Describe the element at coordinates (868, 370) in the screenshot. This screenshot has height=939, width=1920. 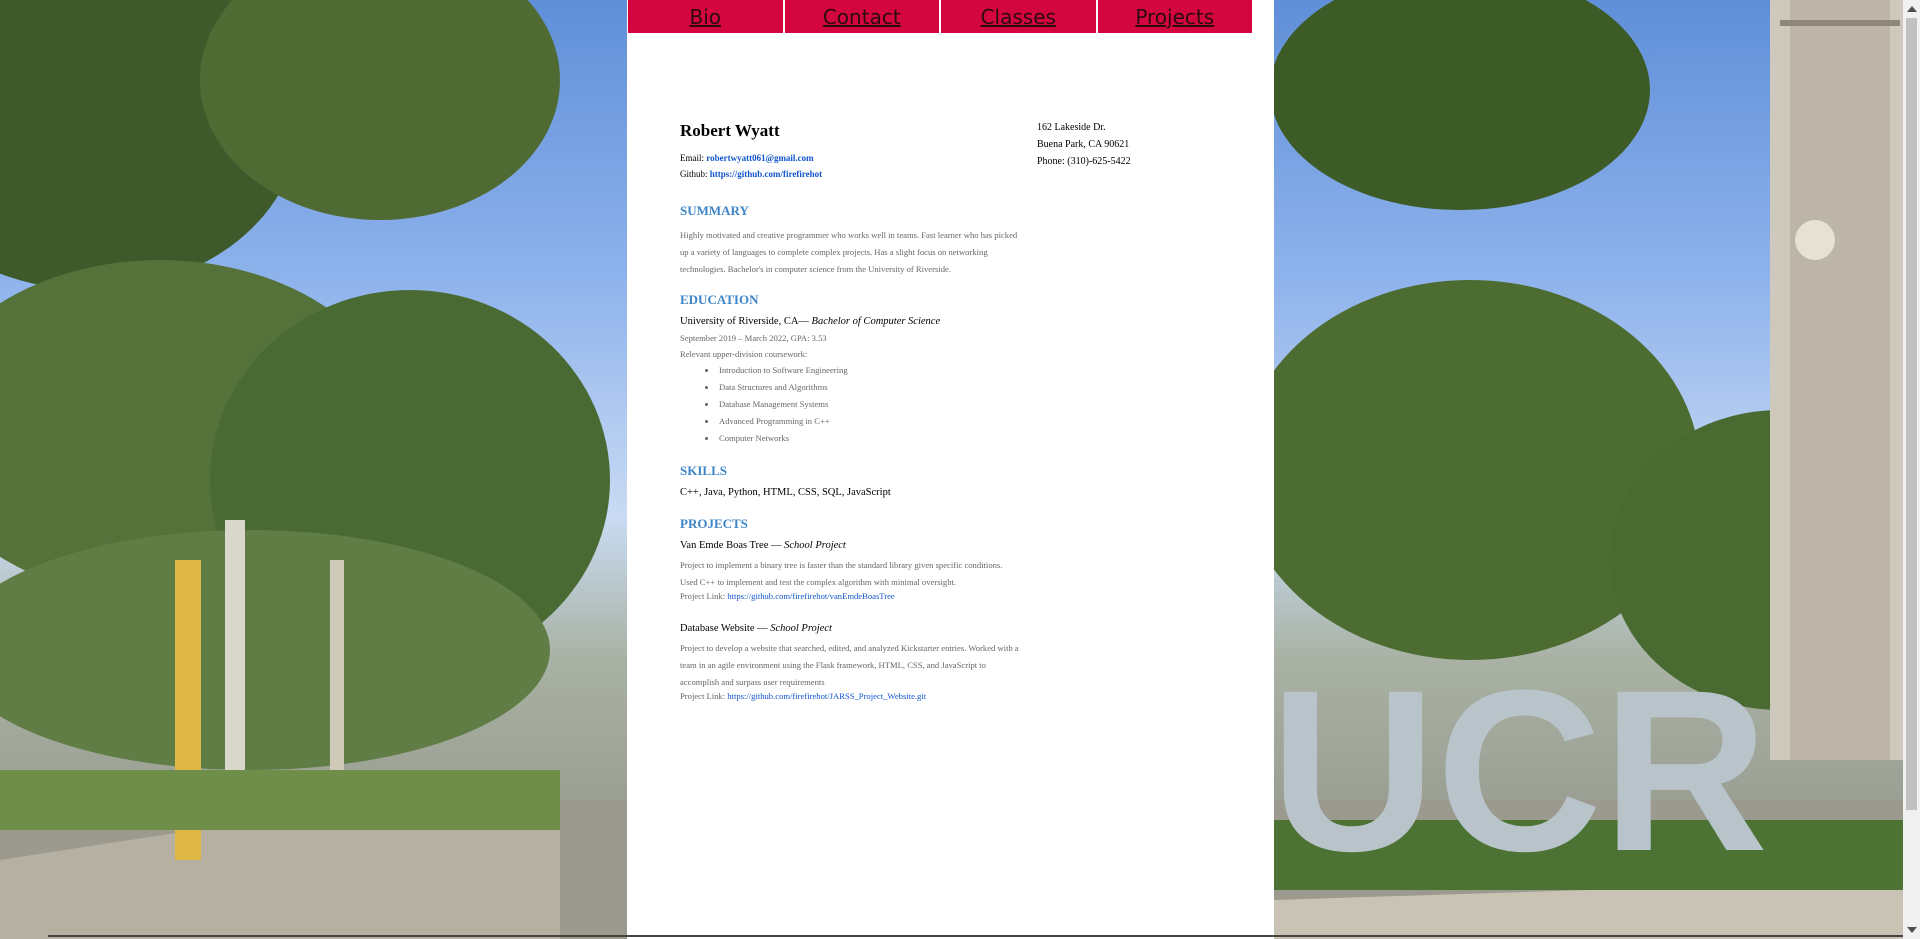
I see `course-item: Introduction to Software Engineering` at that location.